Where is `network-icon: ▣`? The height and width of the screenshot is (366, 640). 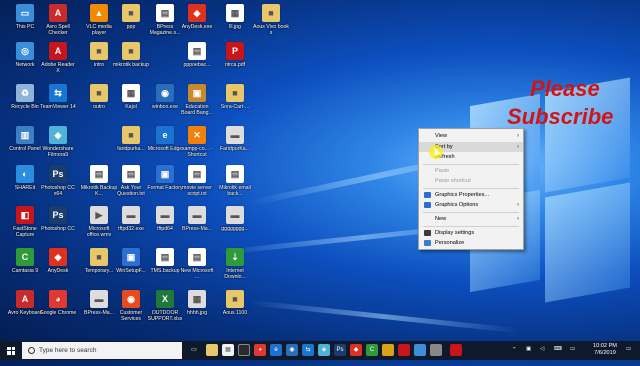
network-icon: ▣ is located at coordinates (528, 355).